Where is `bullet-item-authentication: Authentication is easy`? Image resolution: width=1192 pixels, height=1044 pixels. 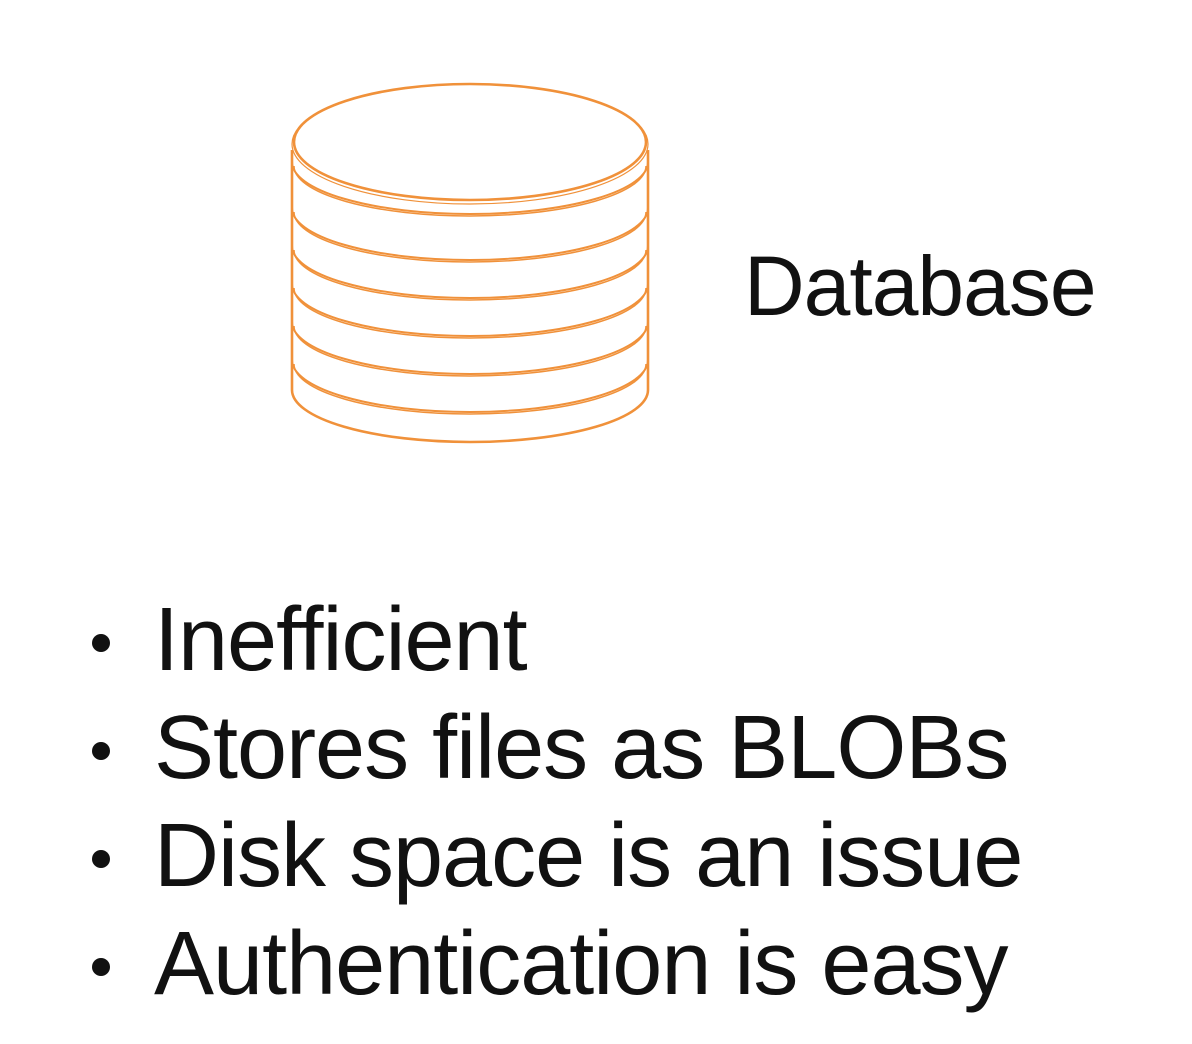
bullet-item-authentication: Authentication is easy is located at coordinates (557, 964).